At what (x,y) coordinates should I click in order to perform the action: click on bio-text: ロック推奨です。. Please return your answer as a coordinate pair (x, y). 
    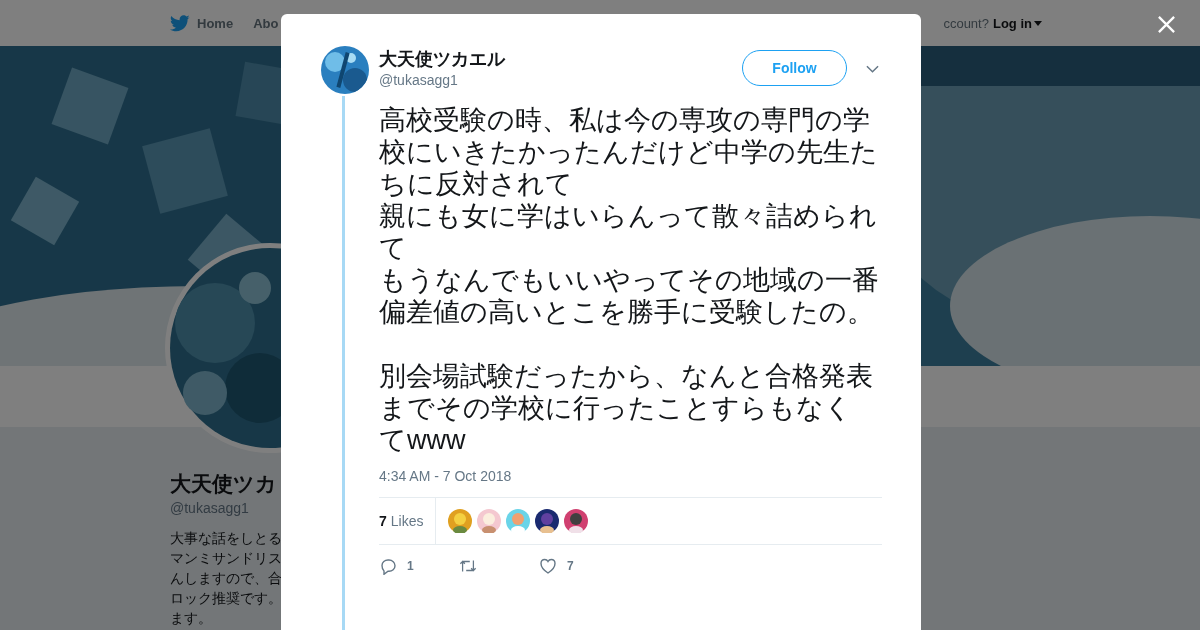
    Looking at the image, I should click on (226, 598).